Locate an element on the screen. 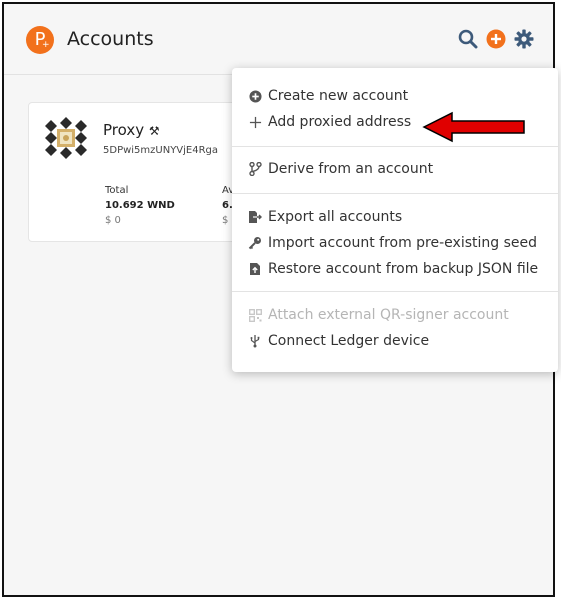 The width and height of the screenshot is (561, 603). menu-item-label: Import account from pre-existing seed is located at coordinates (403, 243).